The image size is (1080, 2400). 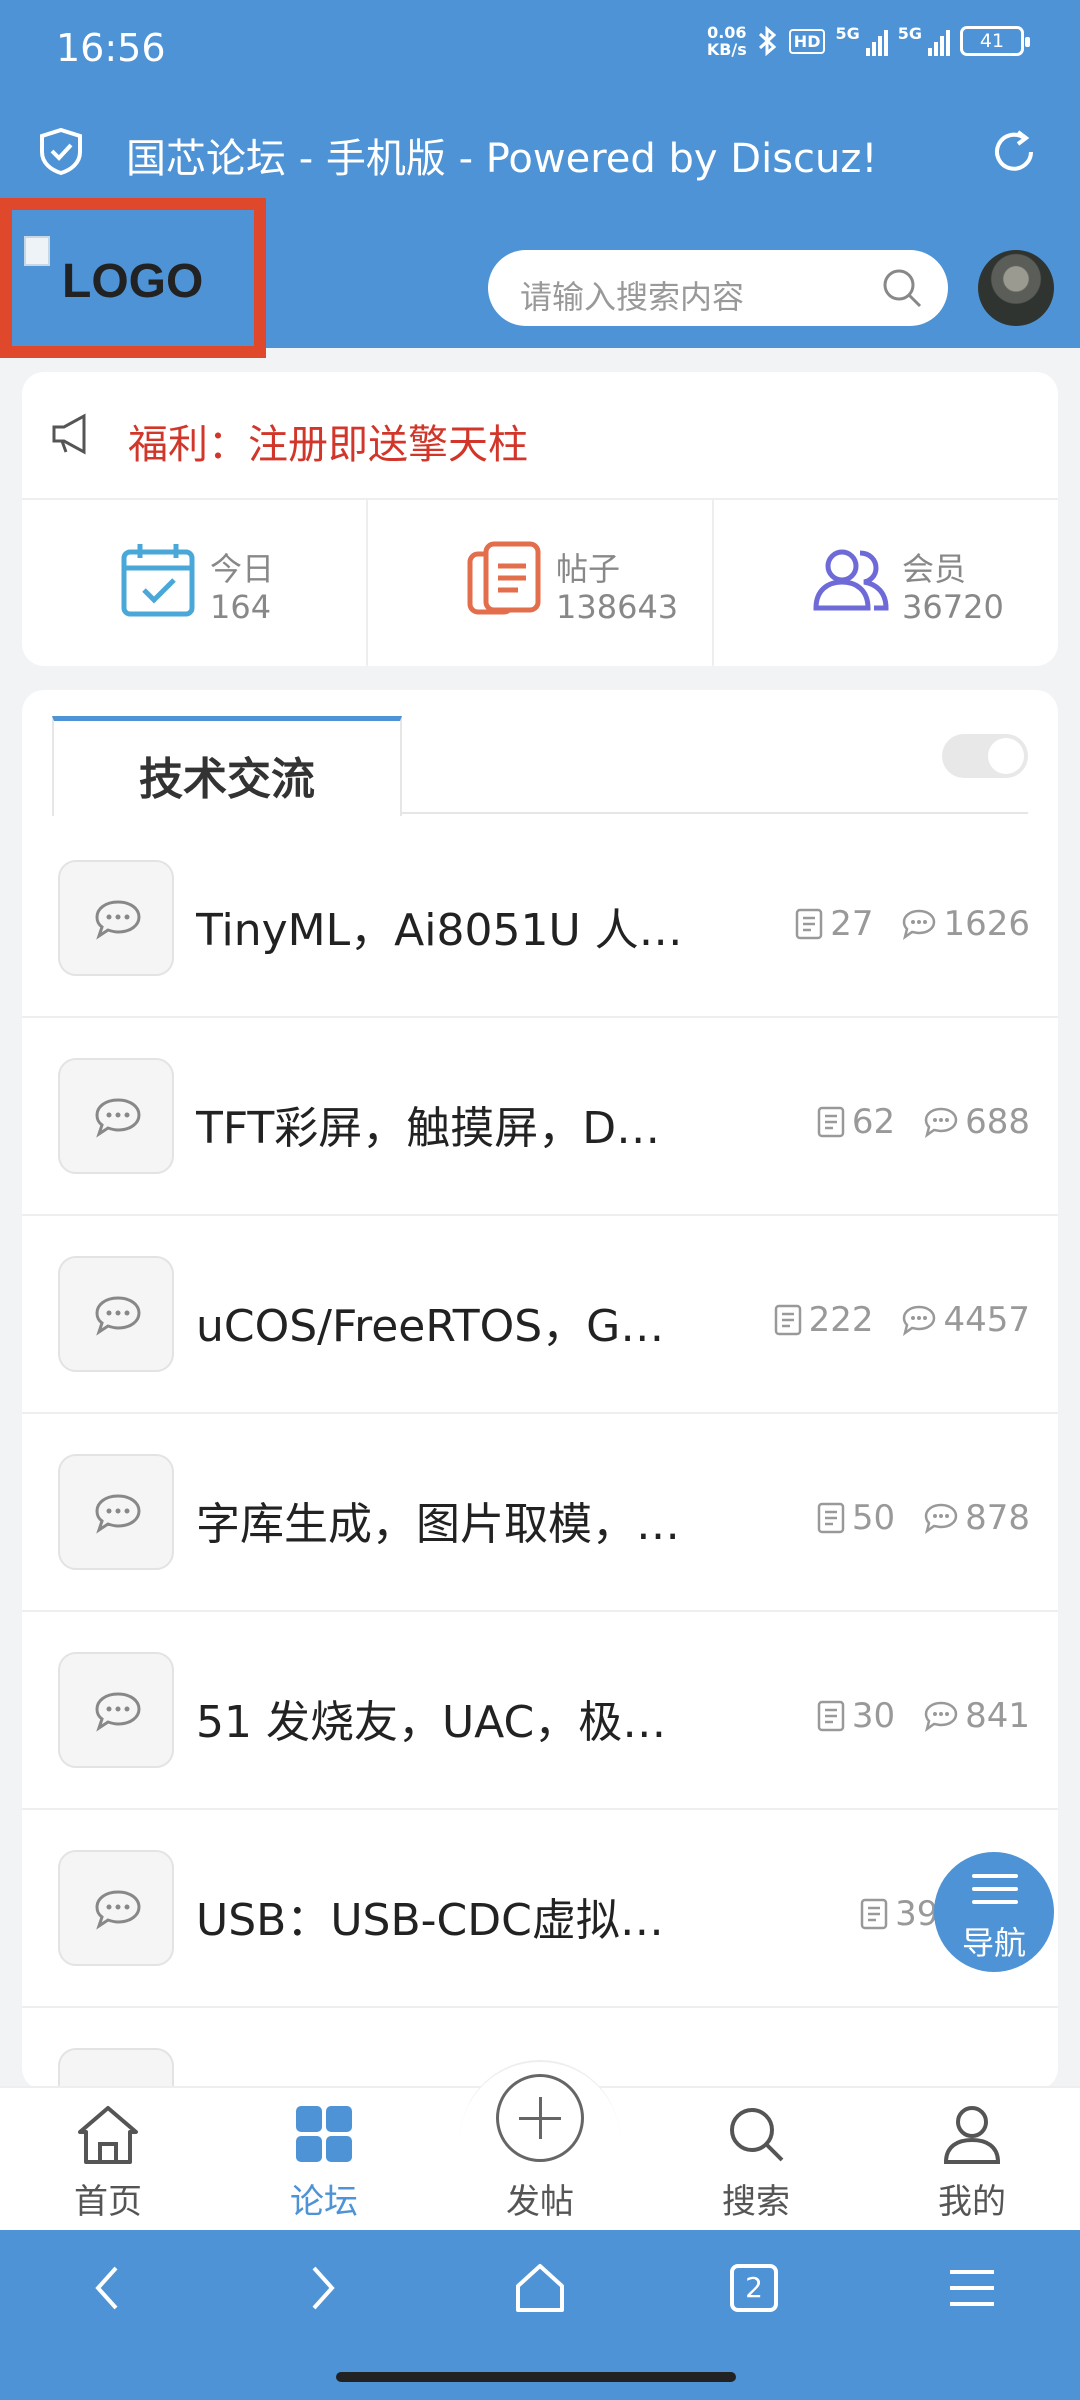 I want to click on refresh-icon, so click(x=1014, y=152).